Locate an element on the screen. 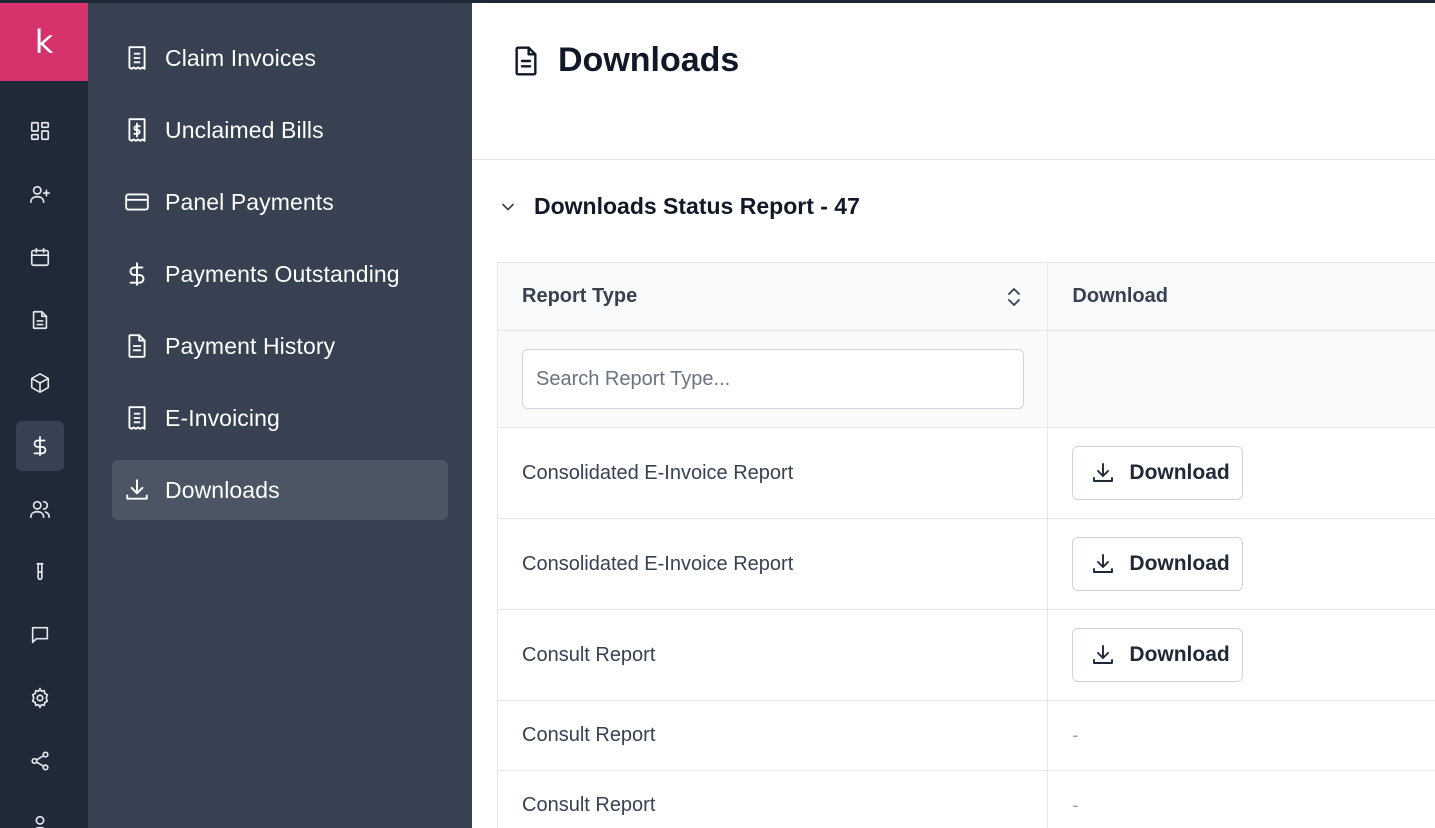 Image resolution: width=1435 pixels, height=828 pixels. logo-letter: k is located at coordinates (44, 42).